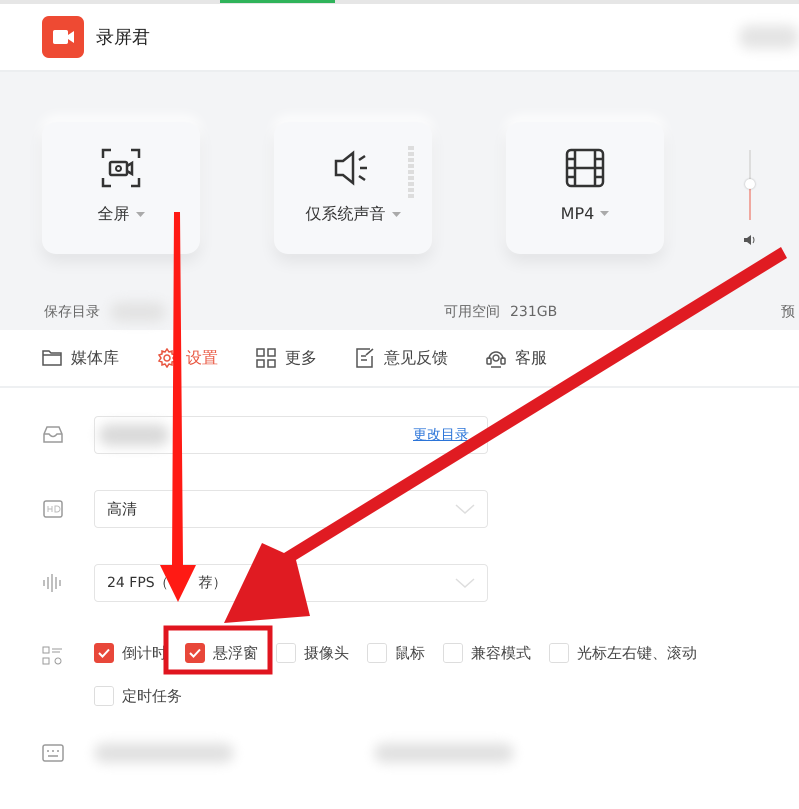  I want to click on quality-dropdown: 高清, so click(291, 509).